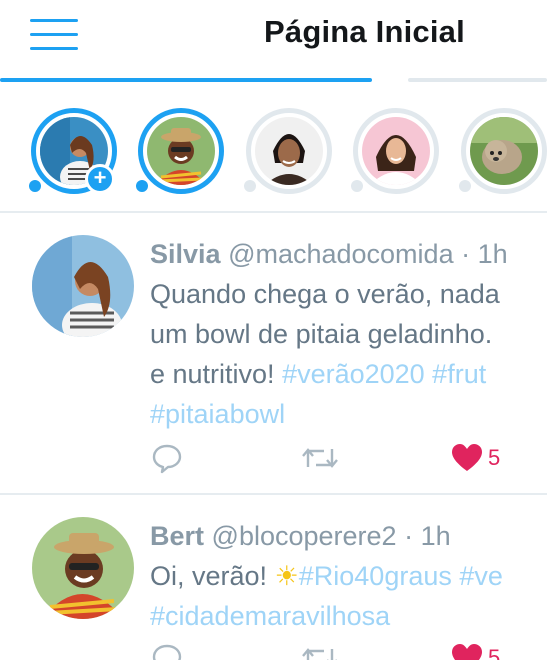 This screenshot has width=547, height=660. I want to click on tweet-text: Oi, verão!, so click(212, 576).